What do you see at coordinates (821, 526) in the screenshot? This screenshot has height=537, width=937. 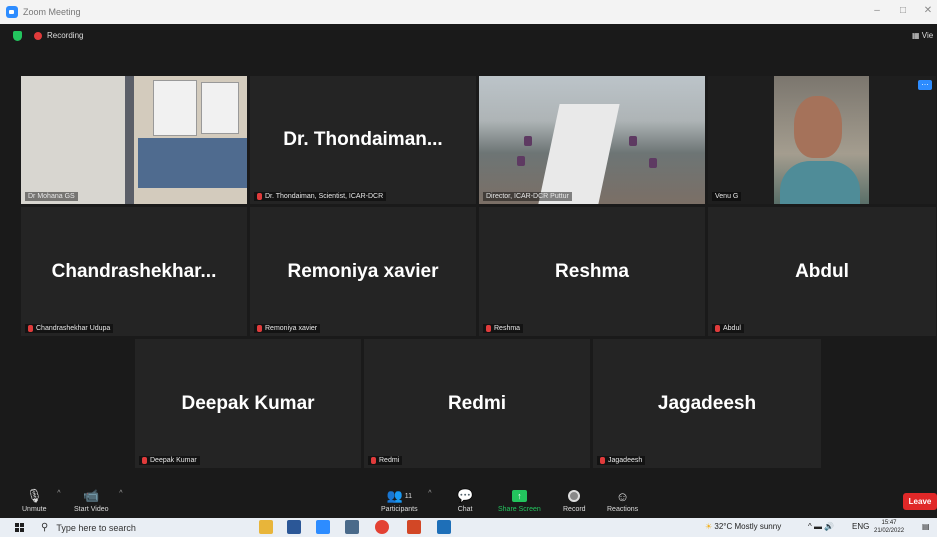 I see `system-tray-icons: ^ ▬ 🔊` at bounding box center [821, 526].